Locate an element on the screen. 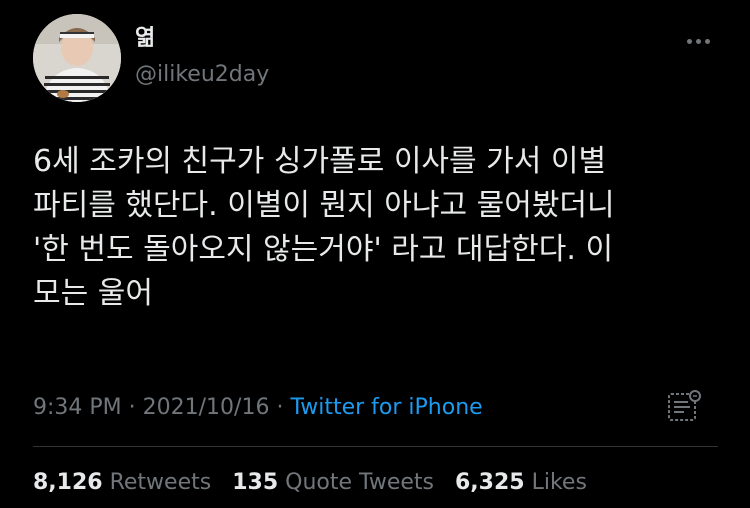 The height and width of the screenshot is (508, 750). retweets-count: 8,126 is located at coordinates (68, 482).